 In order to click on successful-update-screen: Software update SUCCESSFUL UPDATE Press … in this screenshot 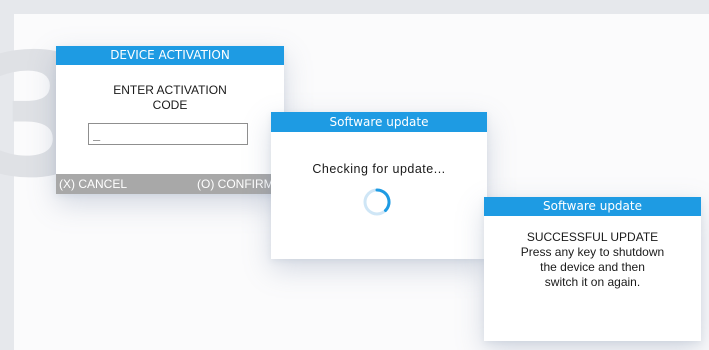, I will do `click(592, 269)`.